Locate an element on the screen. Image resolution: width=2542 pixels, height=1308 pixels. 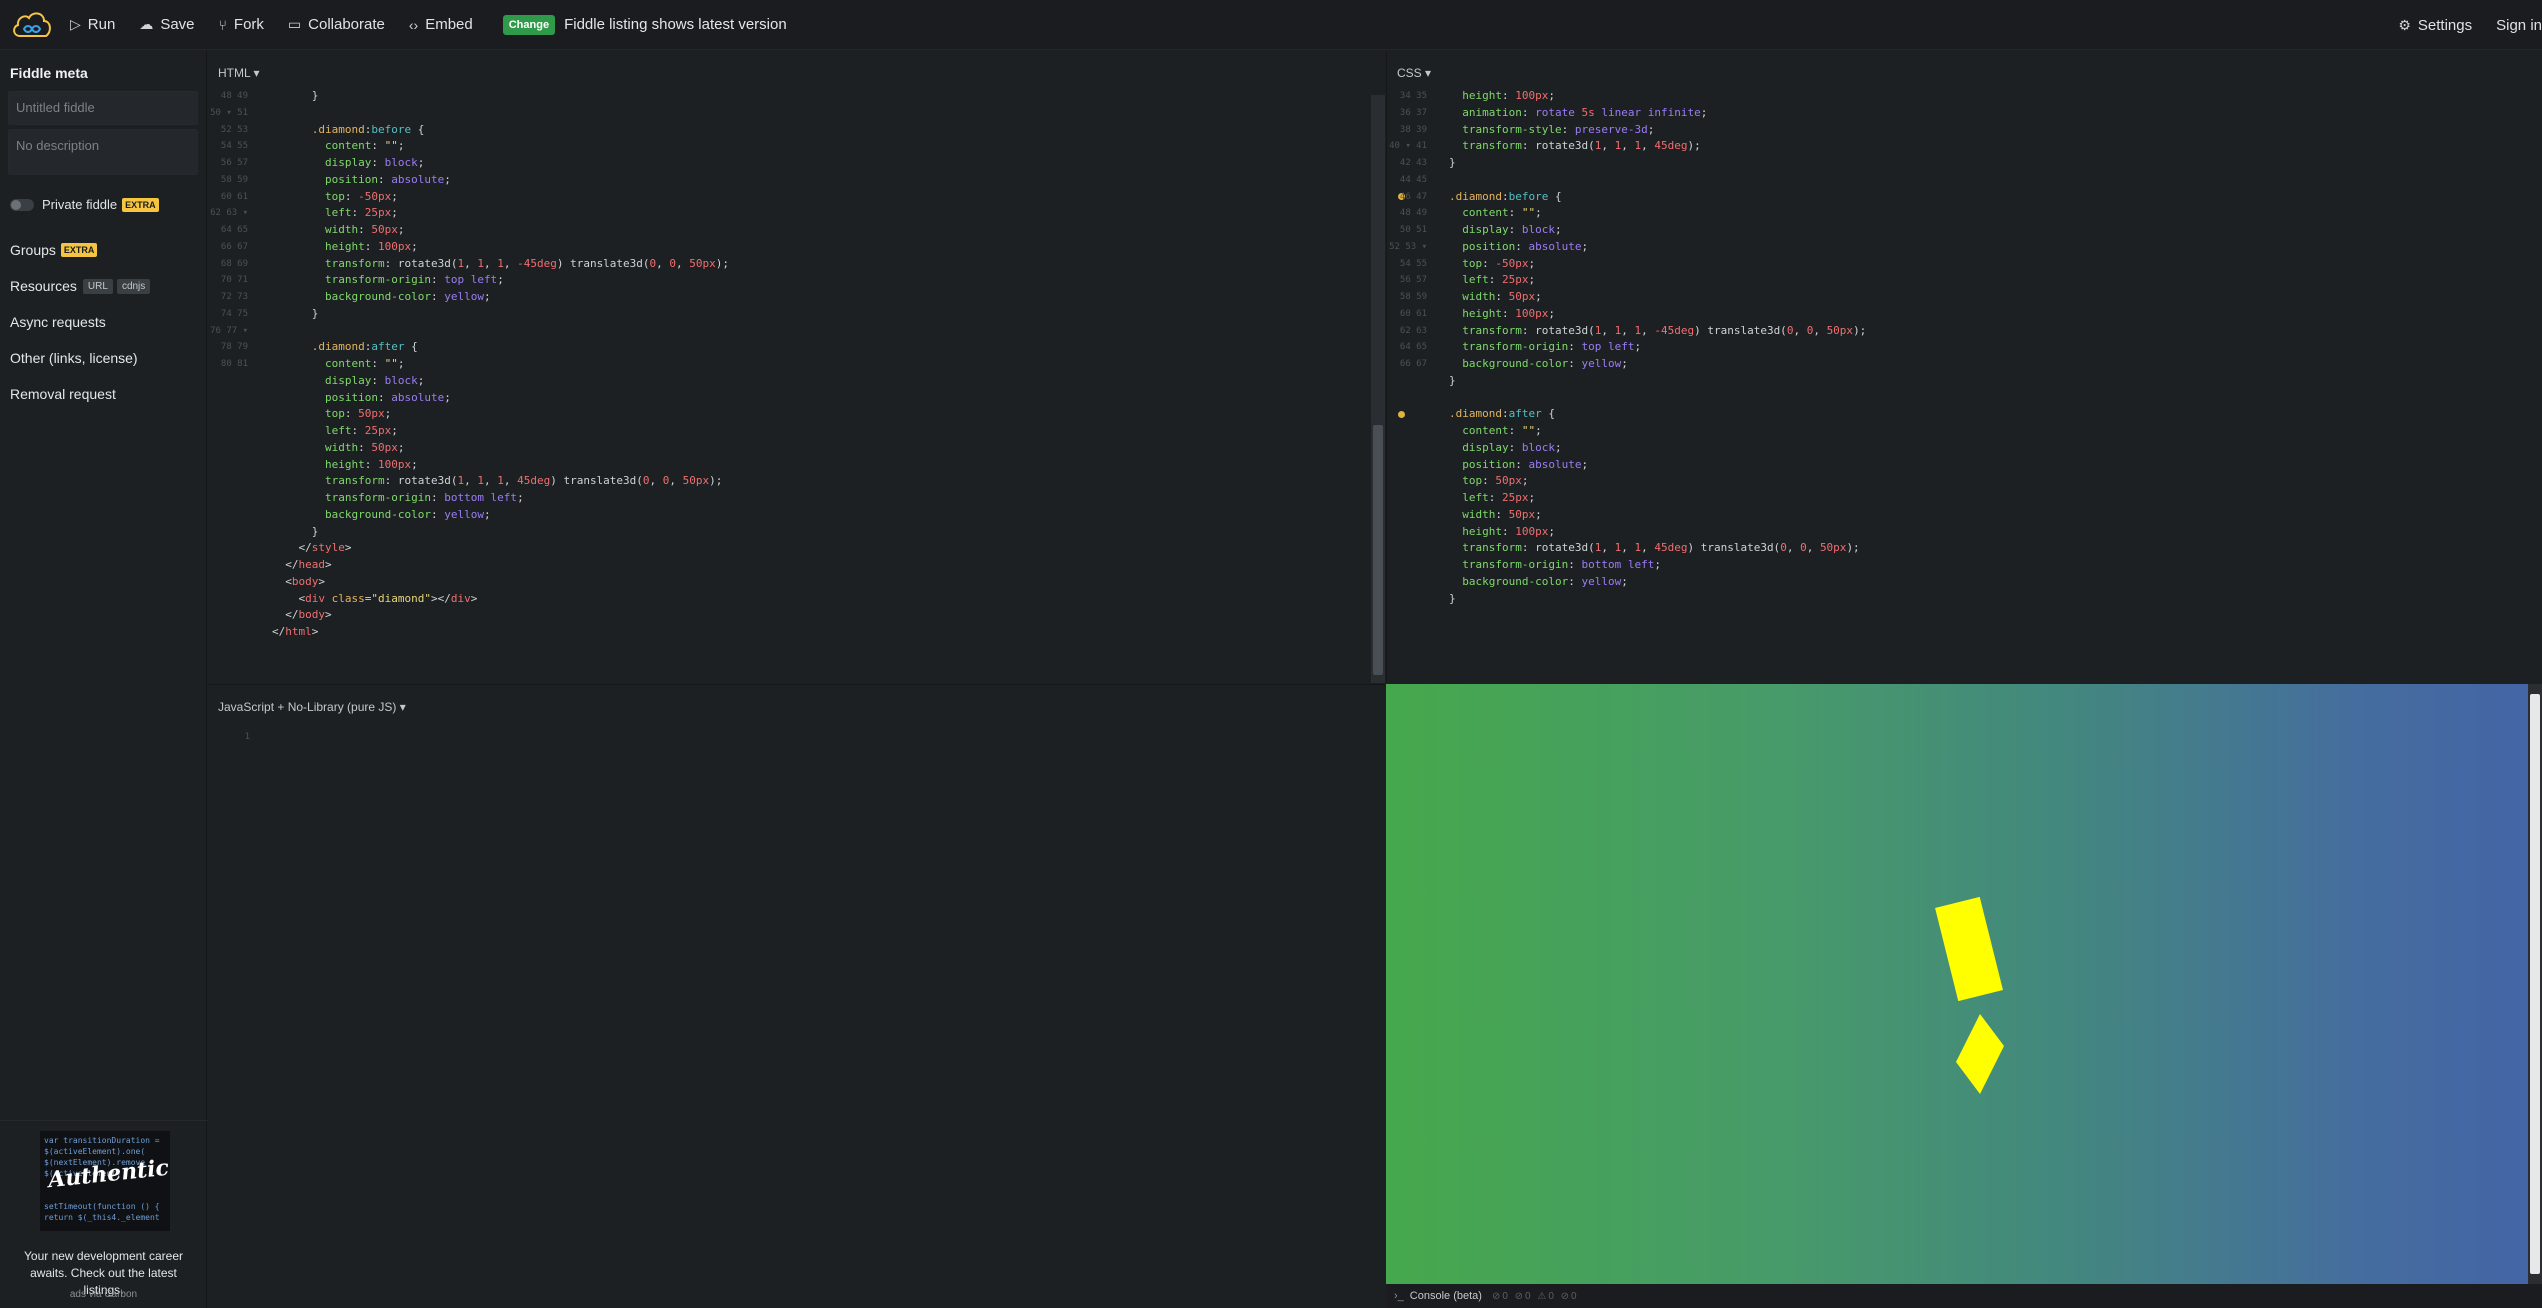
fork-label: Fork is located at coordinates (248, 24).